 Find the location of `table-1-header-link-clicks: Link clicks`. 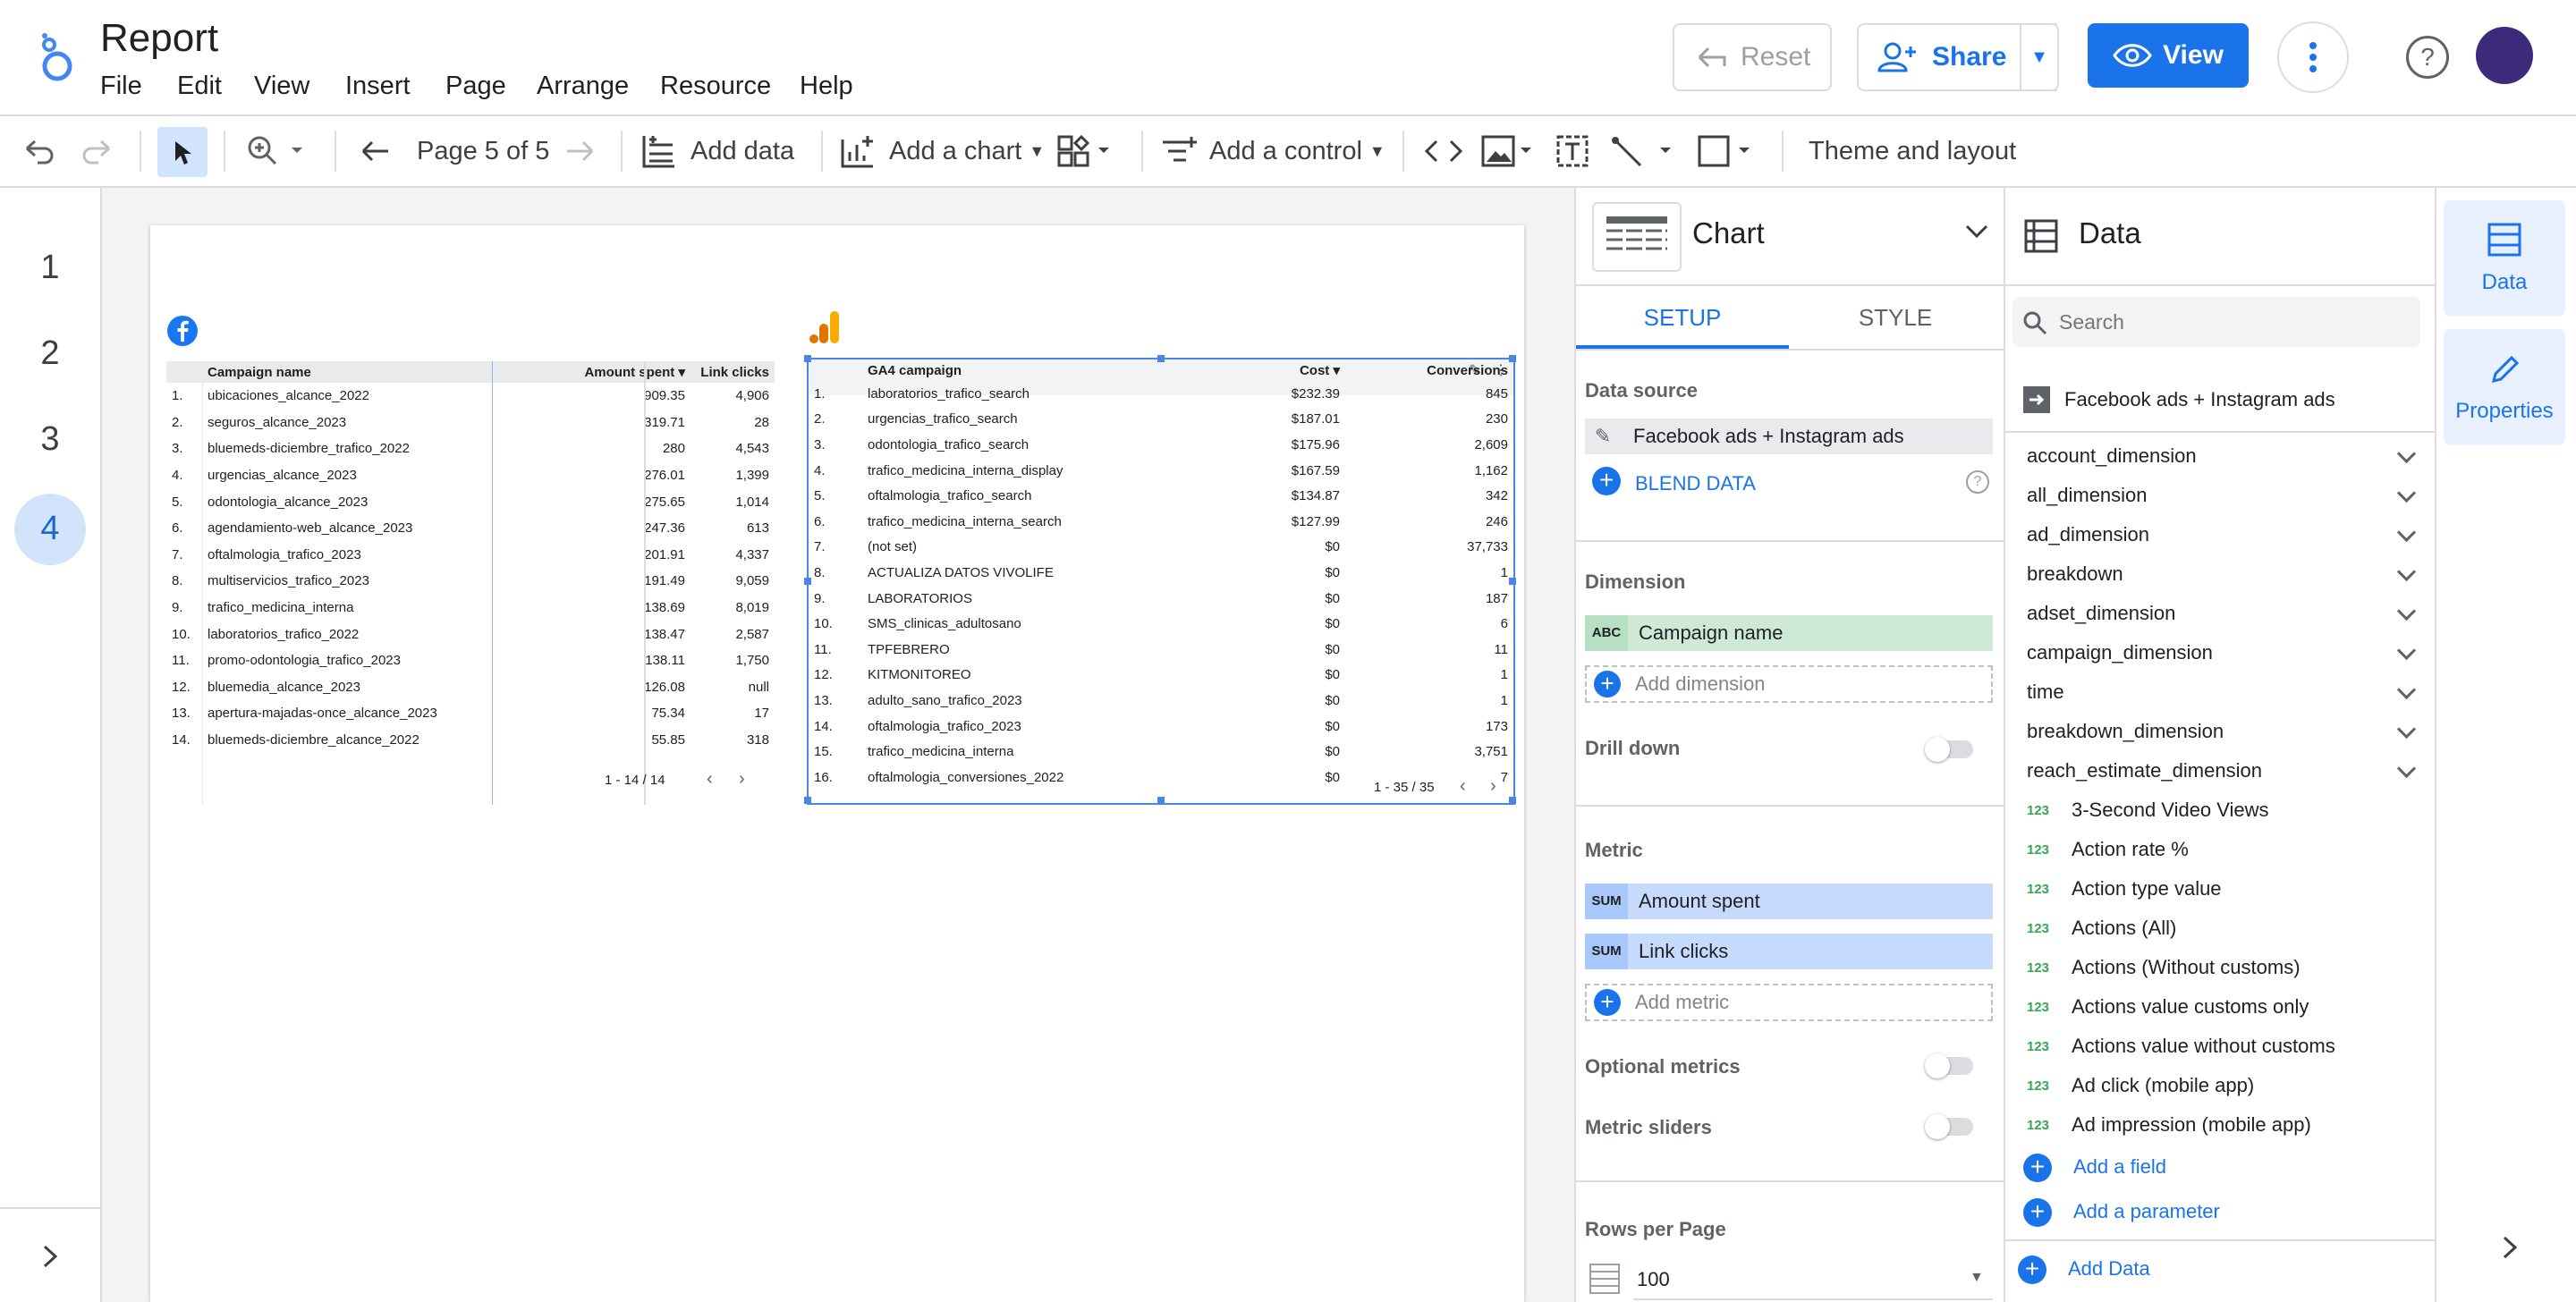

table-1-header-link-clicks: Link clicks is located at coordinates (733, 372).